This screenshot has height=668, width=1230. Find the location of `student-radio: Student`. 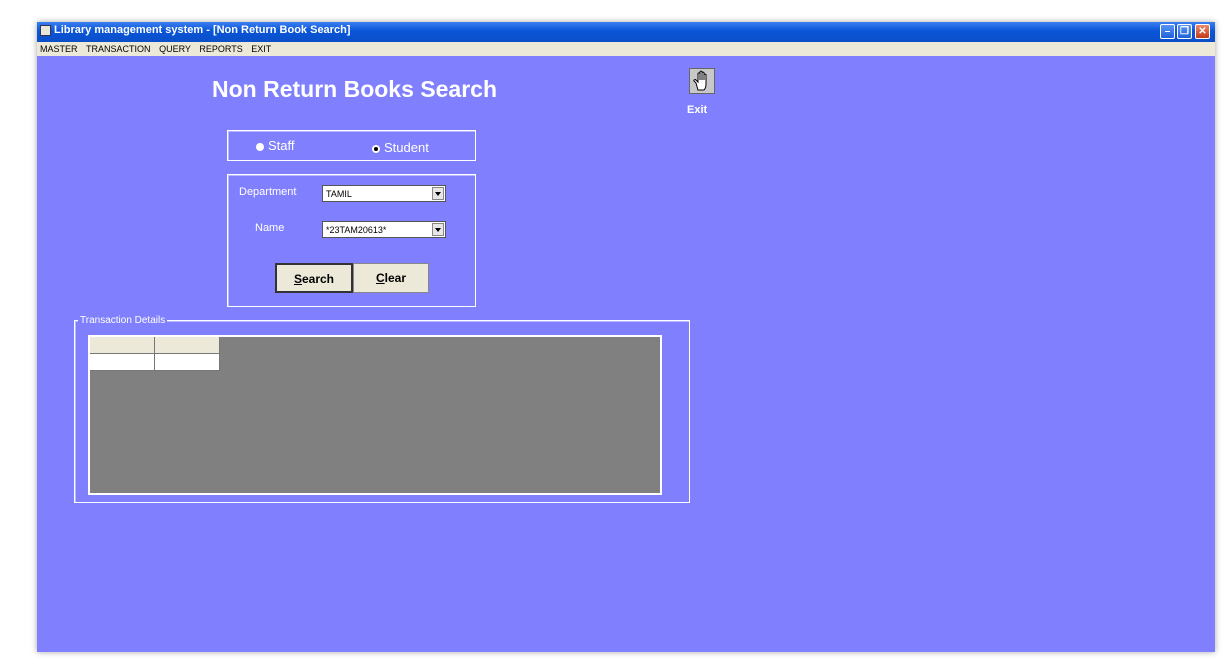

student-radio: Student is located at coordinates (400, 147).